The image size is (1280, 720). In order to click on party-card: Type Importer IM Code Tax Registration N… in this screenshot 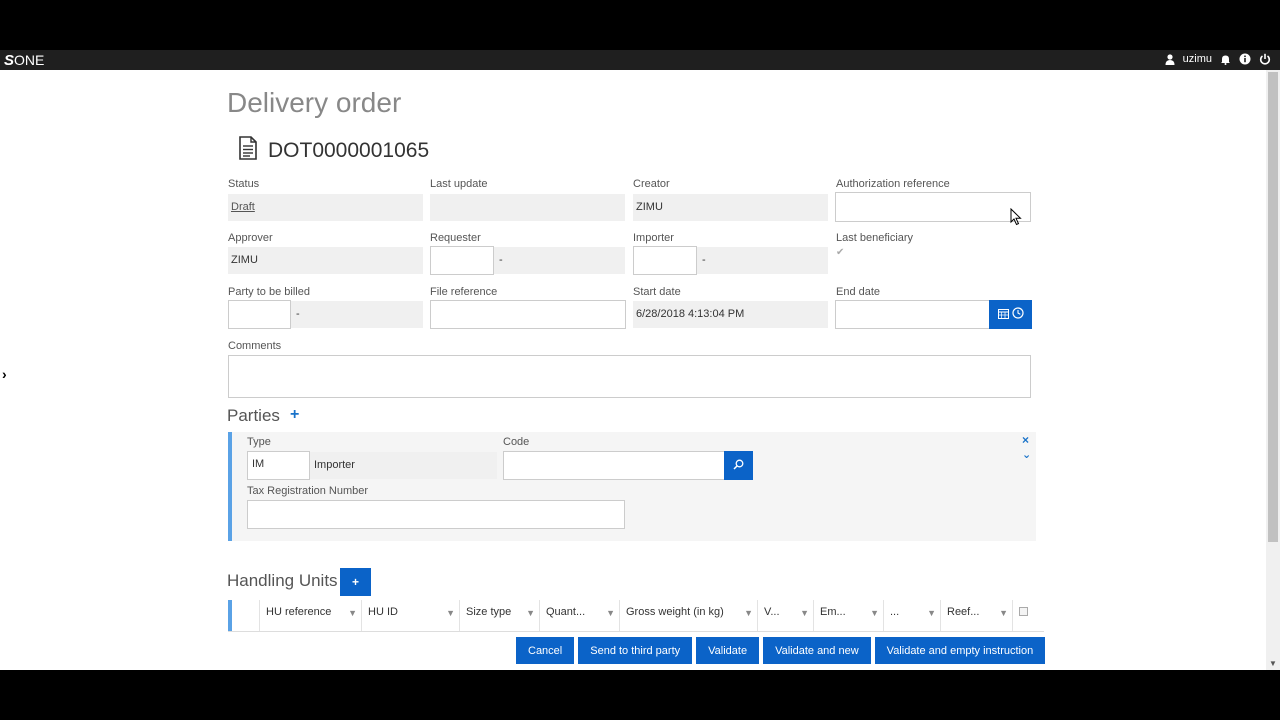, I will do `click(632, 486)`.